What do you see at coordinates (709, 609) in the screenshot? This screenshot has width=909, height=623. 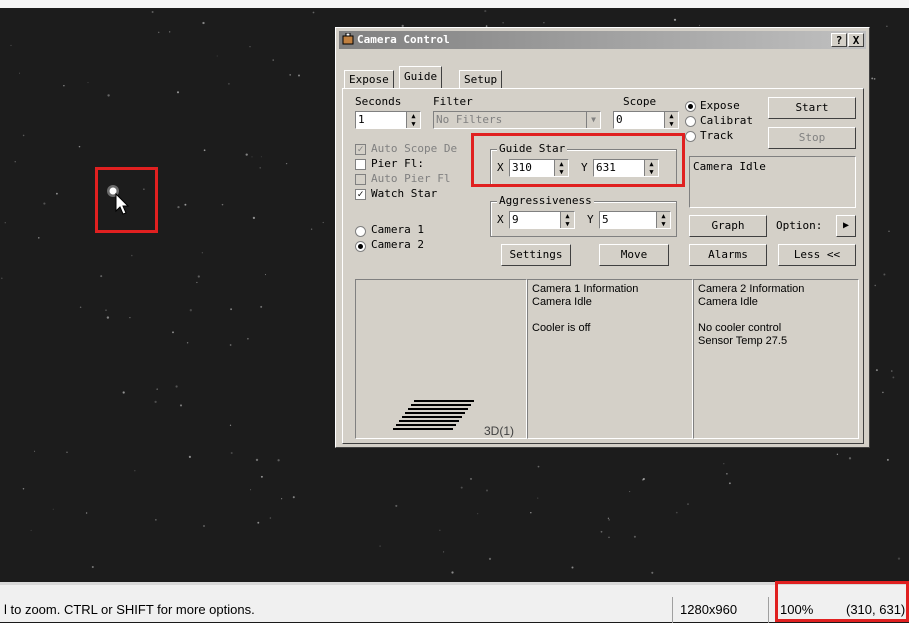 I see `image-size: 1280x960` at bounding box center [709, 609].